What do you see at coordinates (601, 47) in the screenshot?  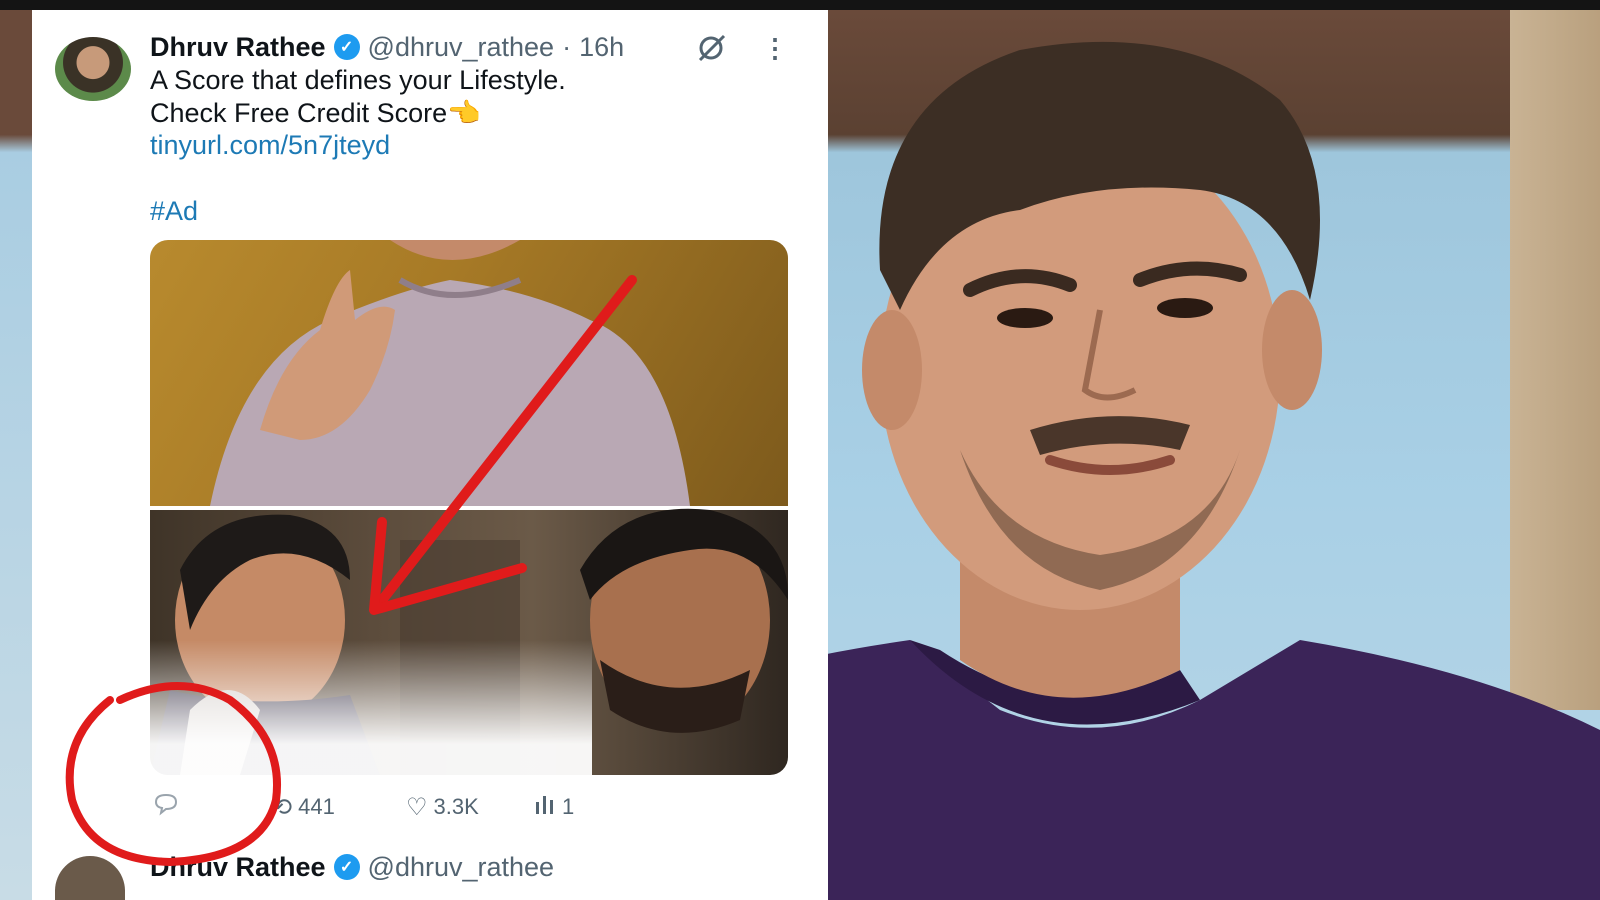 I see `tweet-timestamp: 16h` at bounding box center [601, 47].